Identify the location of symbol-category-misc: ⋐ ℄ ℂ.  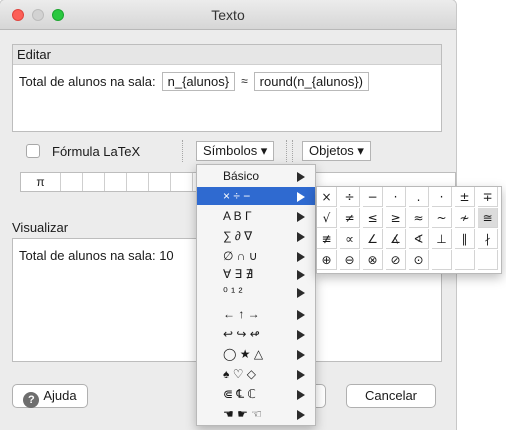
(256, 394).